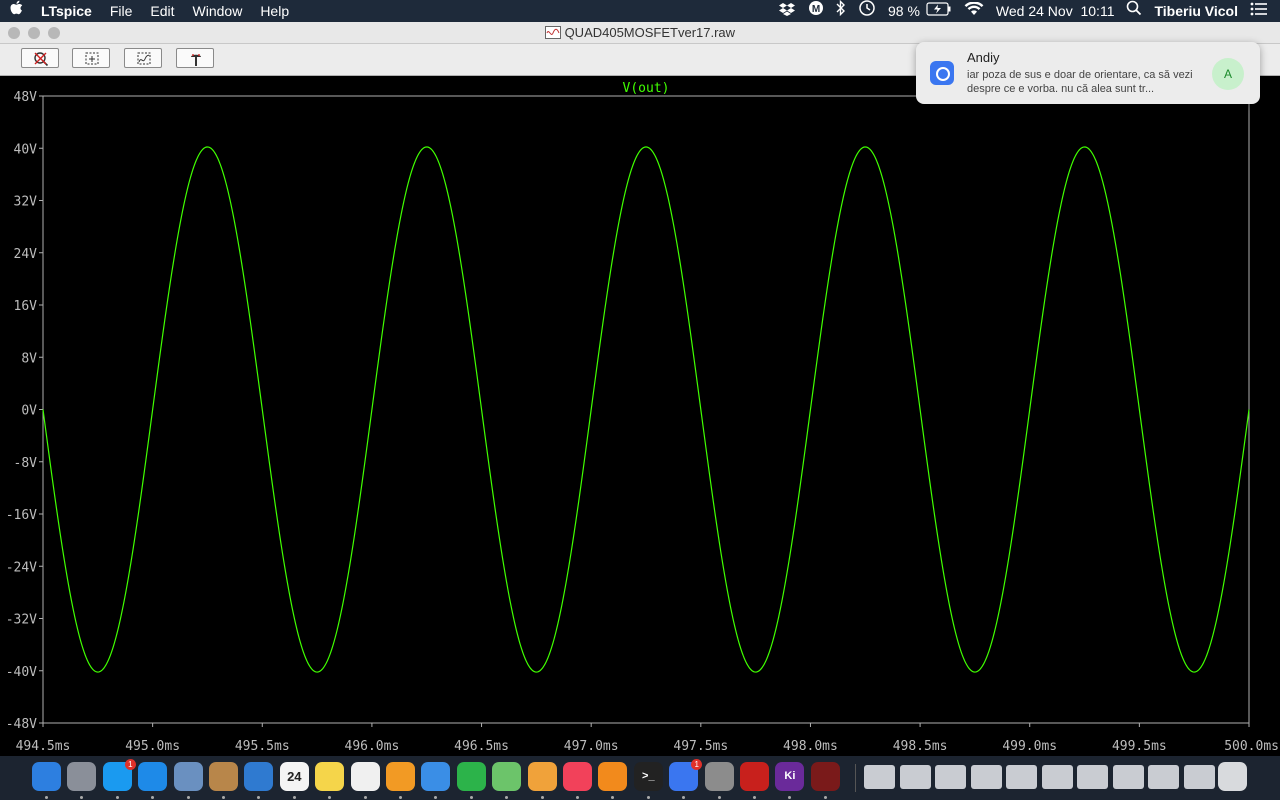 This screenshot has height=800, width=1280. Describe the element at coordinates (26, 463) in the screenshot. I see `y-tick-label: -8V` at that location.